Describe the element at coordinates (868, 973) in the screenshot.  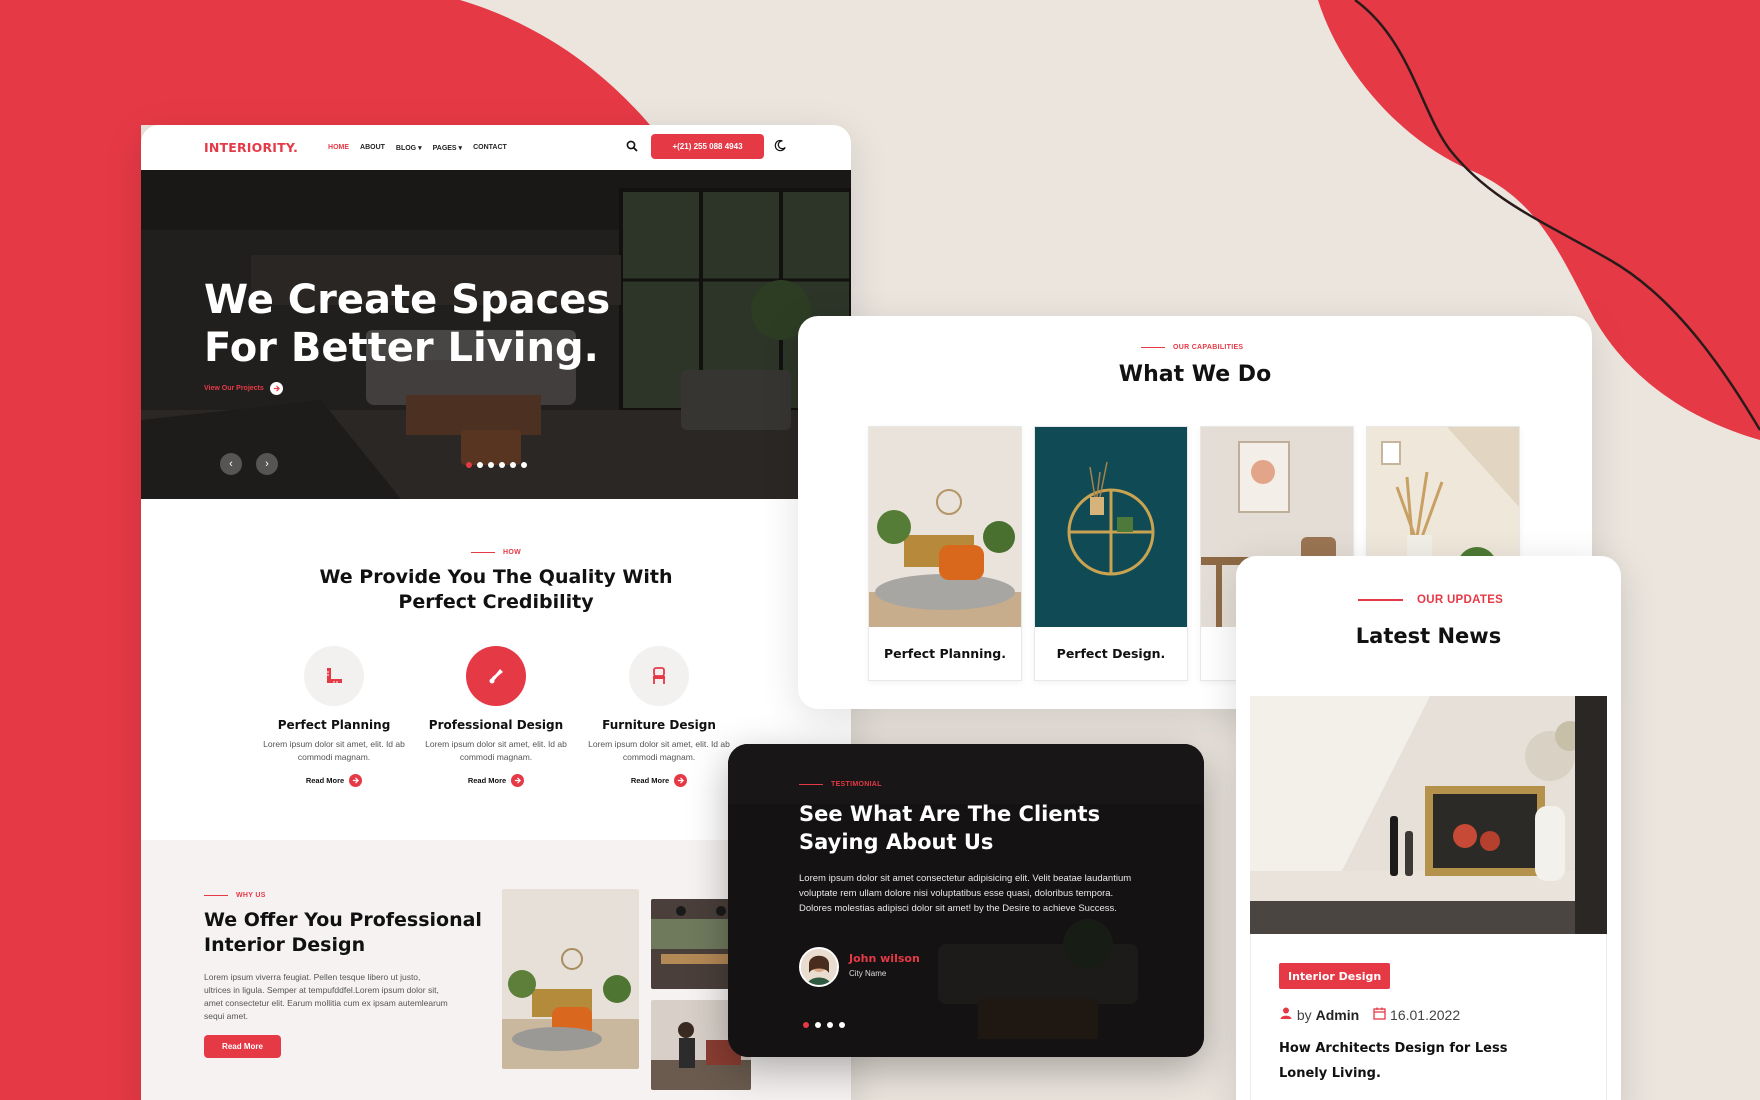
I see `testimonial-role: City Name` at that location.